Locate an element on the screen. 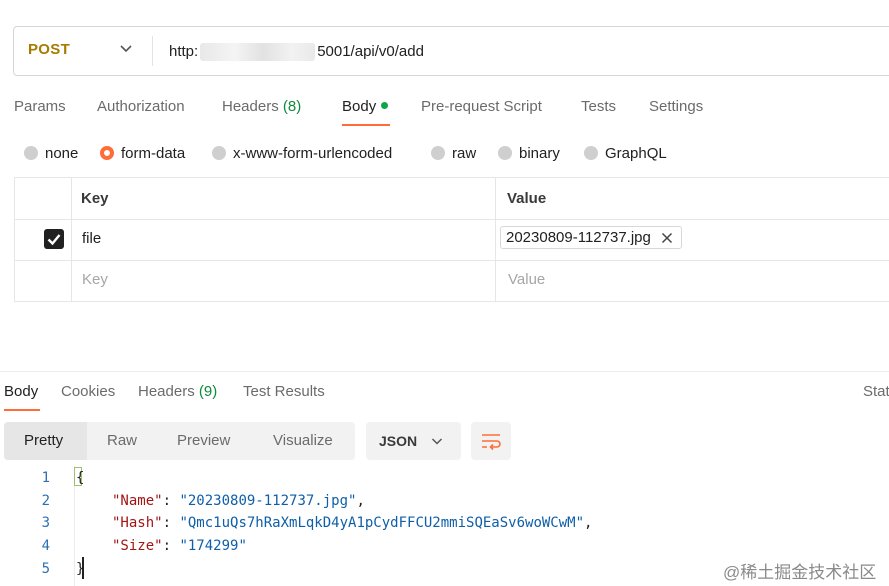 The image size is (889, 586). url-prefix: http: is located at coordinates (184, 51).